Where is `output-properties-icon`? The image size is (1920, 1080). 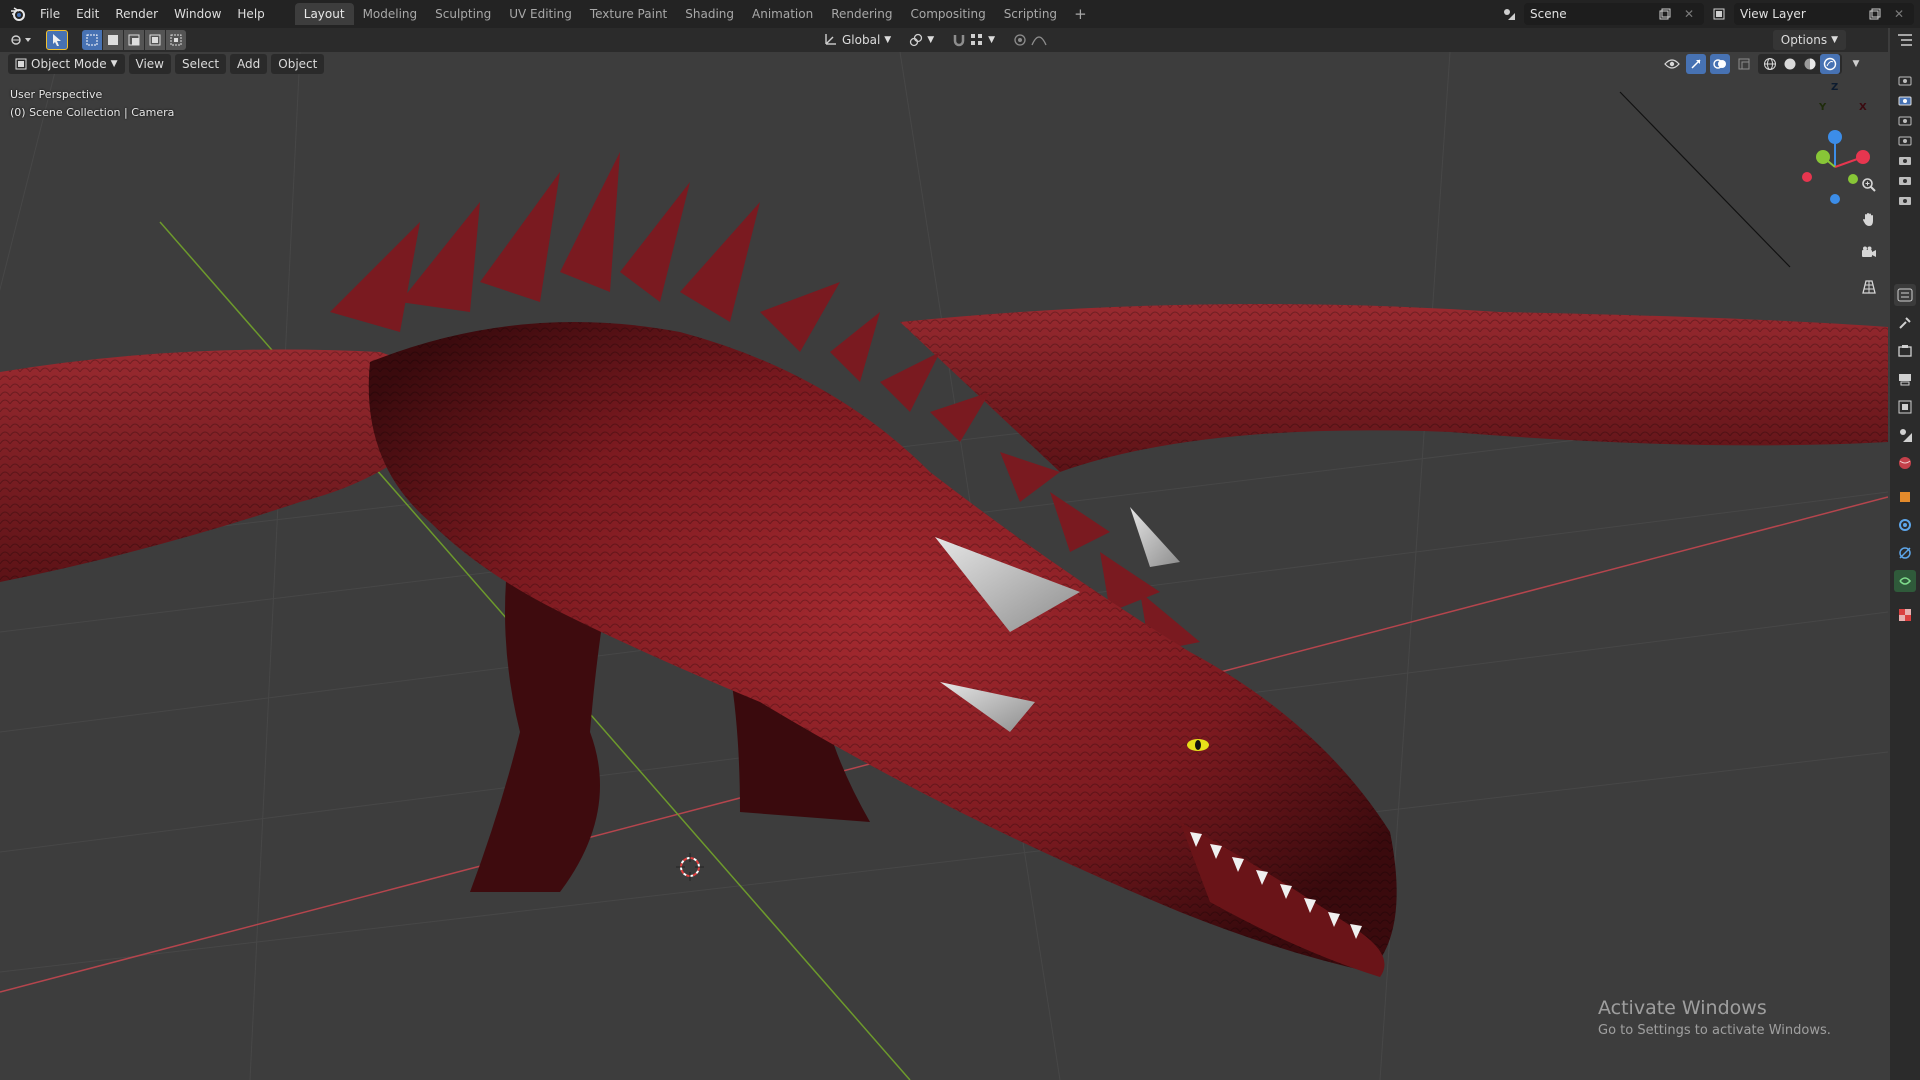
output-properties-icon is located at coordinates (1905, 379).